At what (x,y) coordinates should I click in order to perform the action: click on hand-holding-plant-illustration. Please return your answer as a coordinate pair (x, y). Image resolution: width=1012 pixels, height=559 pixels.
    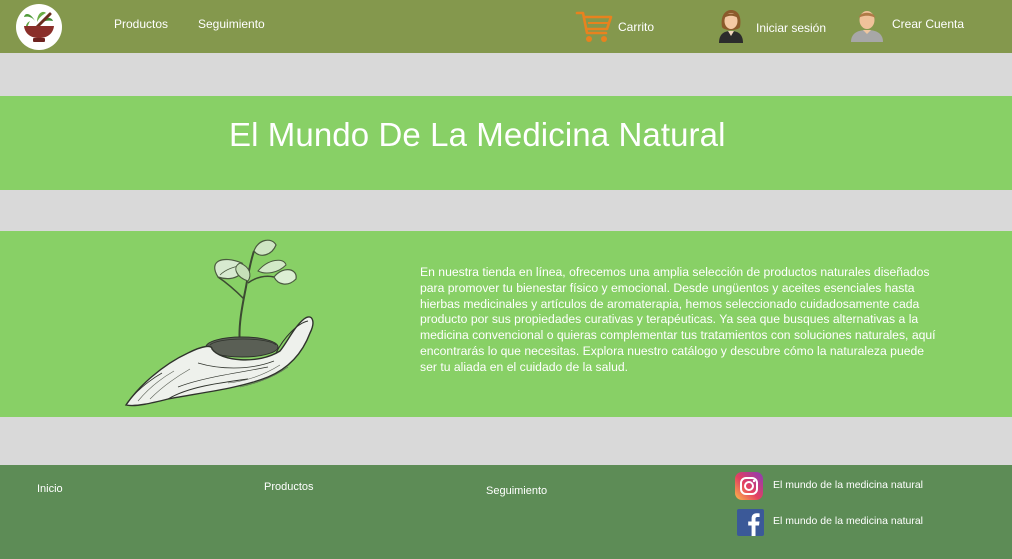
    Looking at the image, I should click on (214, 323).